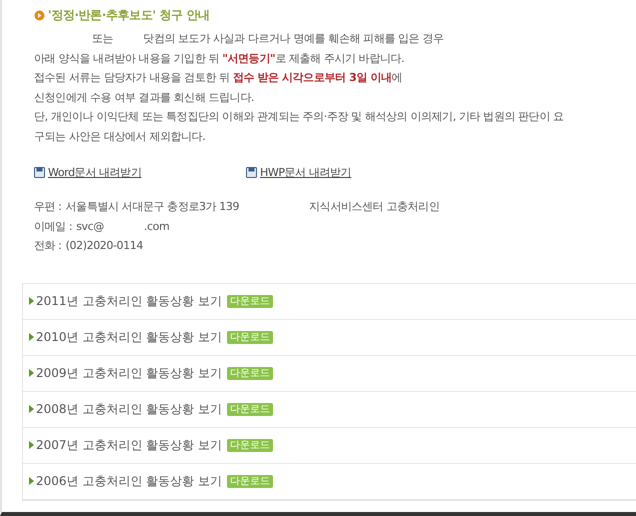 The height and width of the screenshot is (516, 636). What do you see at coordinates (144, 97) in the screenshot?
I see `notice-text: 신청인에게 수용 여부 결과를 회신해 드립니다.` at bounding box center [144, 97].